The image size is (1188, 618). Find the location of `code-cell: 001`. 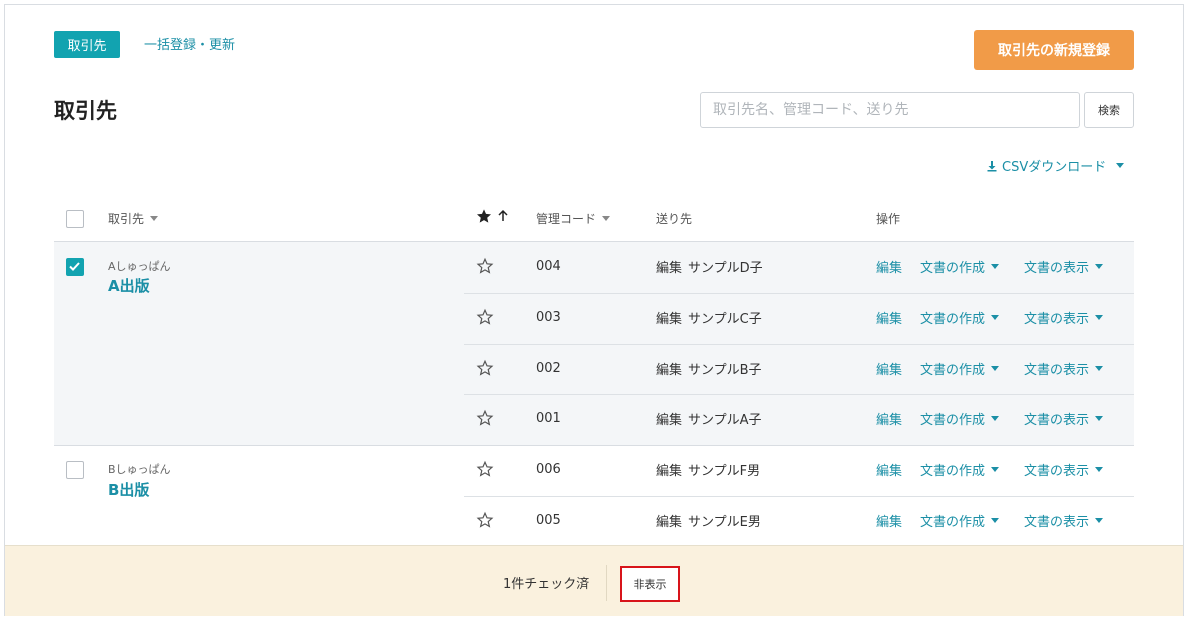

code-cell: 001 is located at coordinates (548, 418).